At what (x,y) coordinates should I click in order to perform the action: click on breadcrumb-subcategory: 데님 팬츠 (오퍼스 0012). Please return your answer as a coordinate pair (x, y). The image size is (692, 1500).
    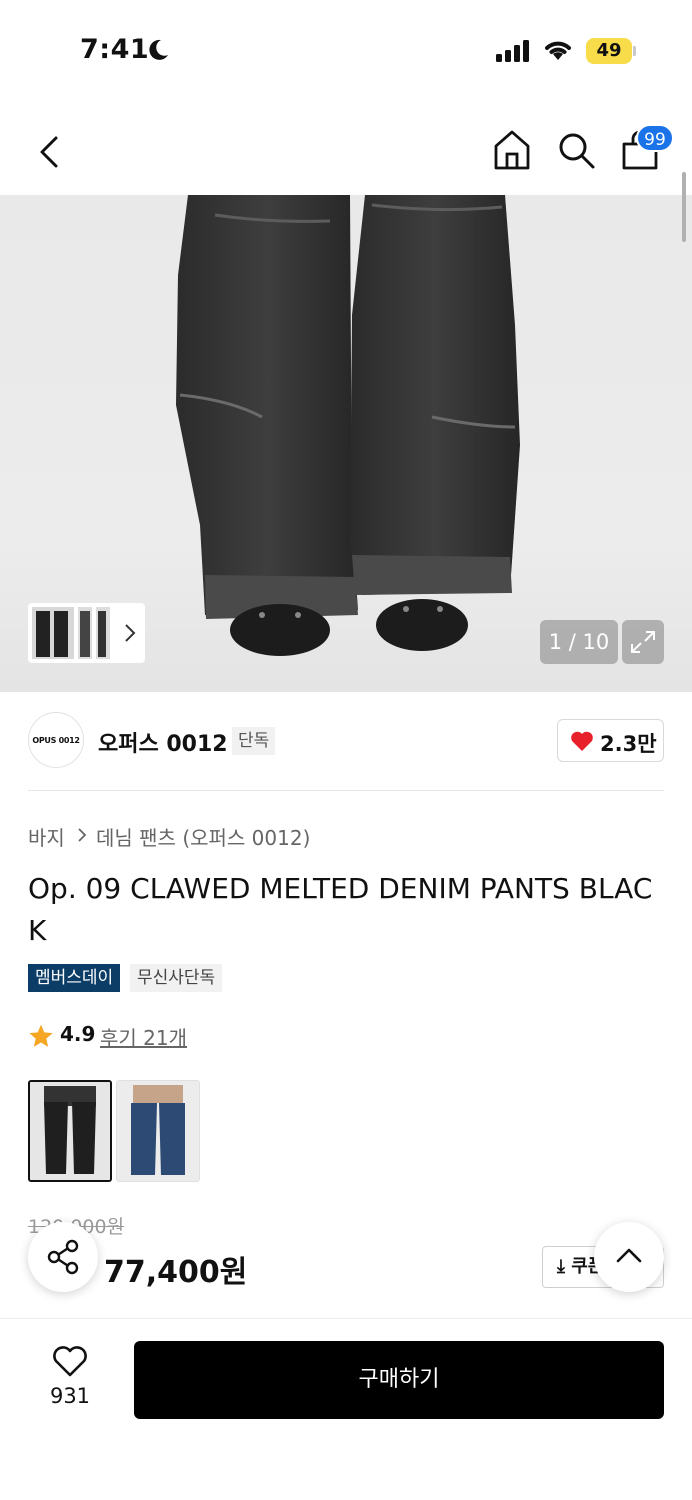
    Looking at the image, I should click on (203, 836).